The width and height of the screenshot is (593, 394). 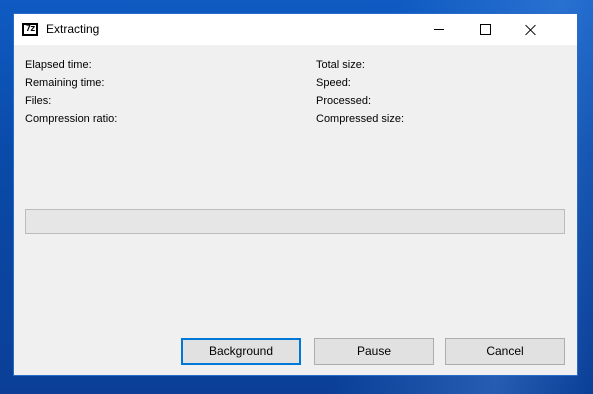 What do you see at coordinates (295, 29) in the screenshot?
I see `title-bar: 7z Extracting` at bounding box center [295, 29].